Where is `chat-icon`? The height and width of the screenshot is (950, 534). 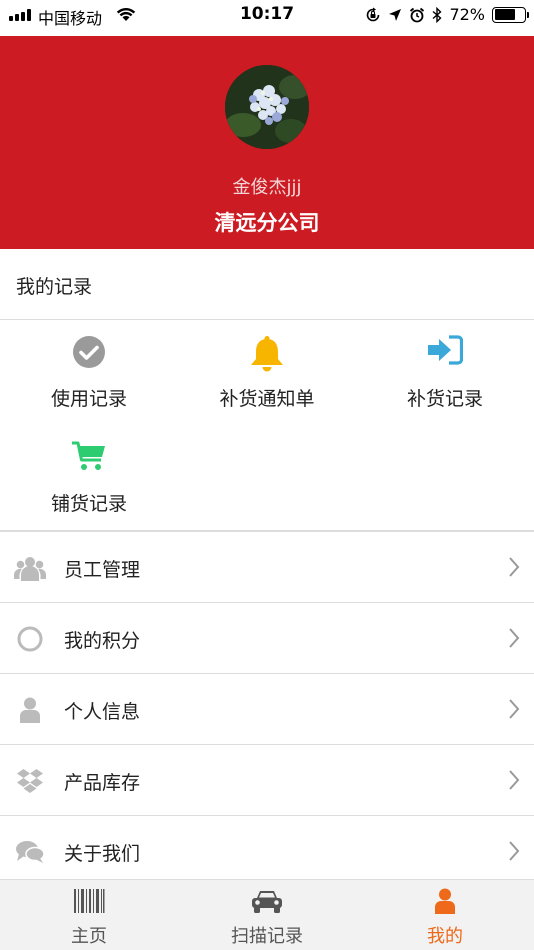 chat-icon is located at coordinates (30, 852).